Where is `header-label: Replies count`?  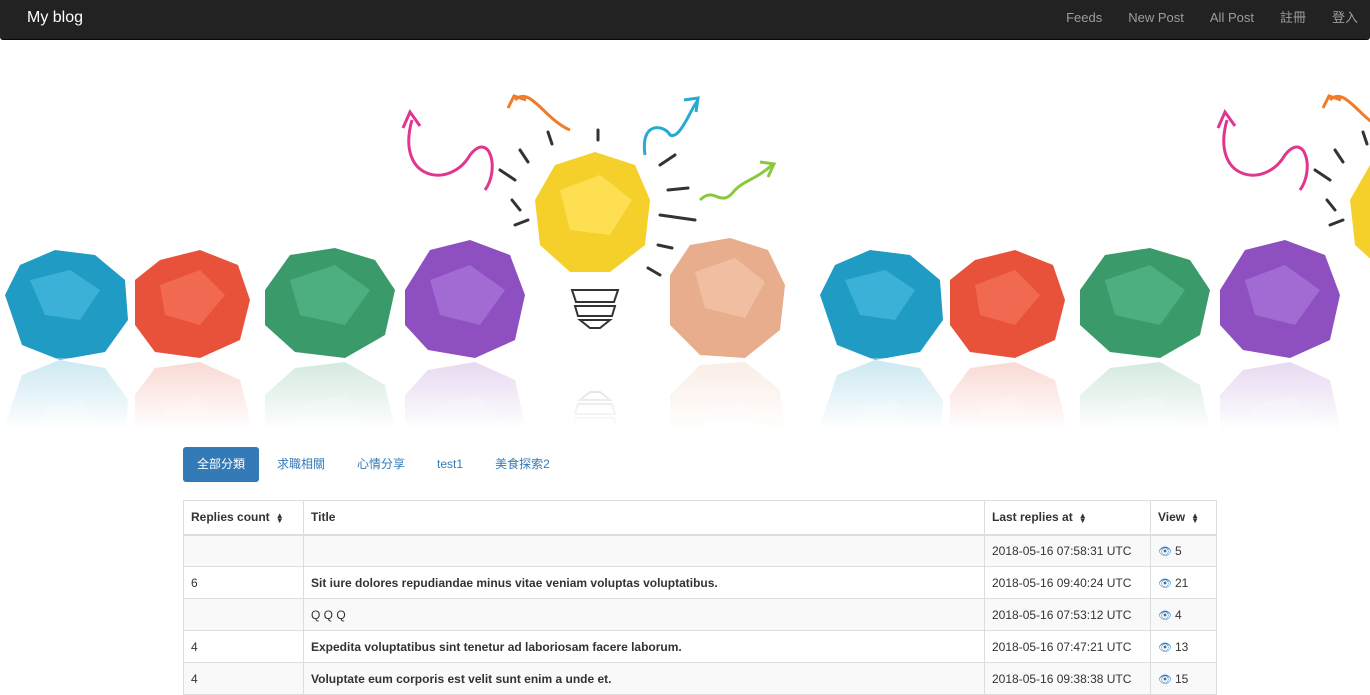
header-label: Replies count is located at coordinates (230, 517).